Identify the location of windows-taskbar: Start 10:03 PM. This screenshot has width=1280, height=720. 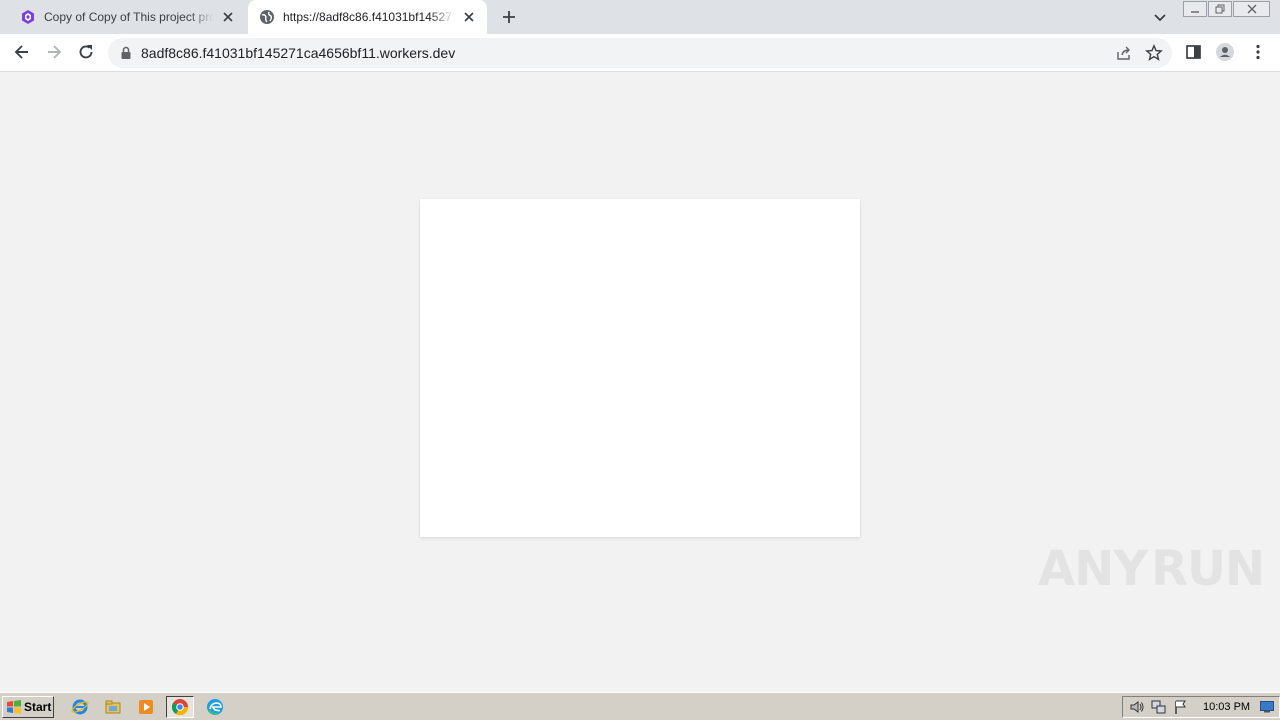
(640, 706).